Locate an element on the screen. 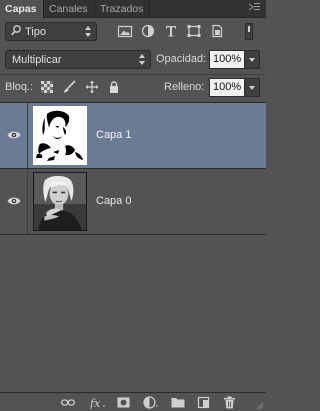 The height and width of the screenshot is (411, 320). opacity-field: 100% is located at coordinates (227, 59).